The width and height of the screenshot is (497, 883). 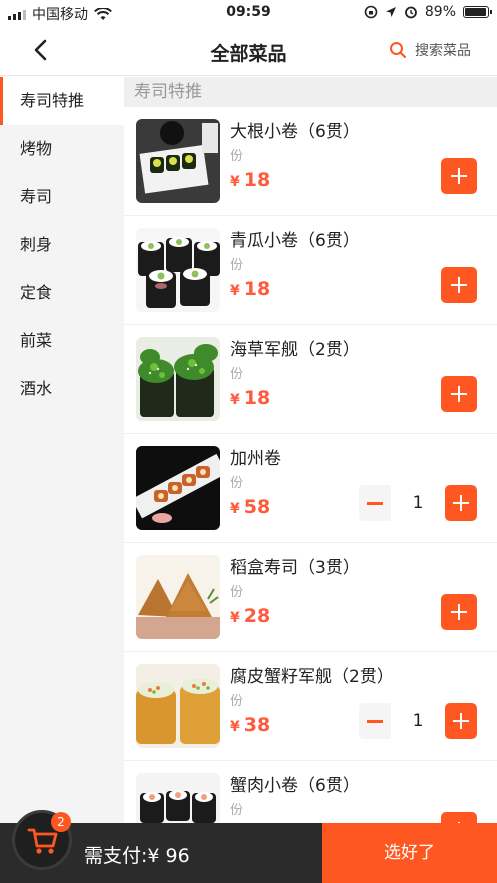 I want to click on sidebar-item-grilled: 烤物, so click(x=62, y=149).